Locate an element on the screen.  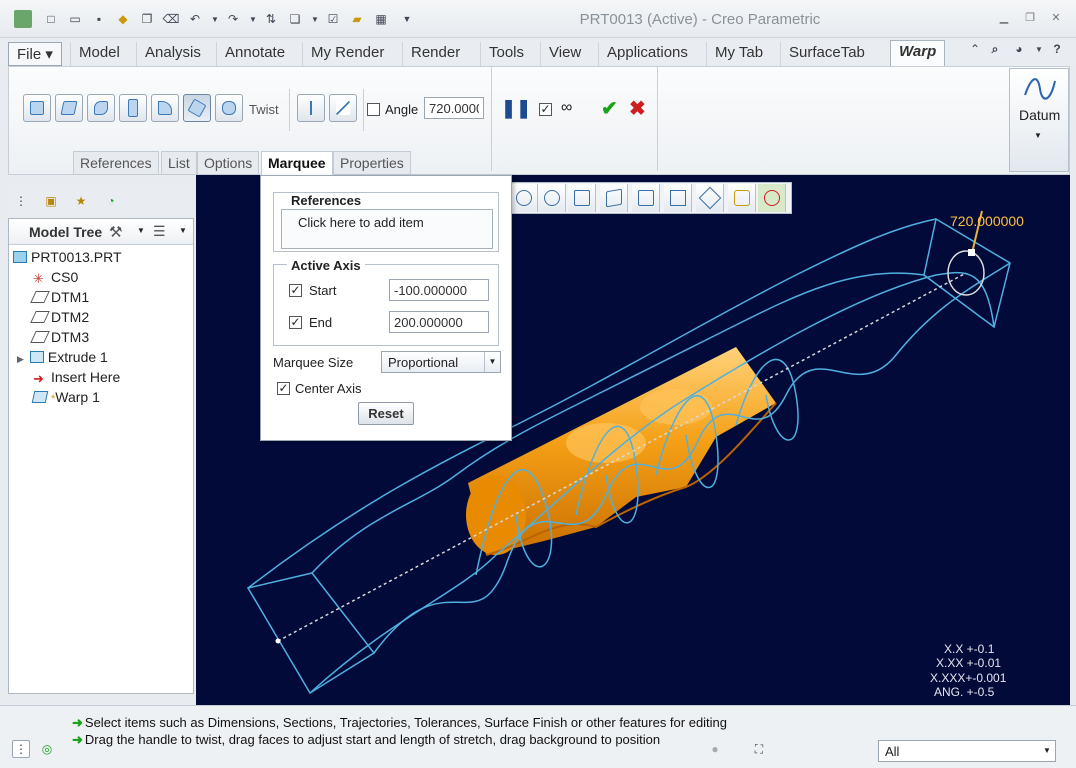
tree-item-insert-here: ➜ Insert Here is located at coordinates (76, 379).